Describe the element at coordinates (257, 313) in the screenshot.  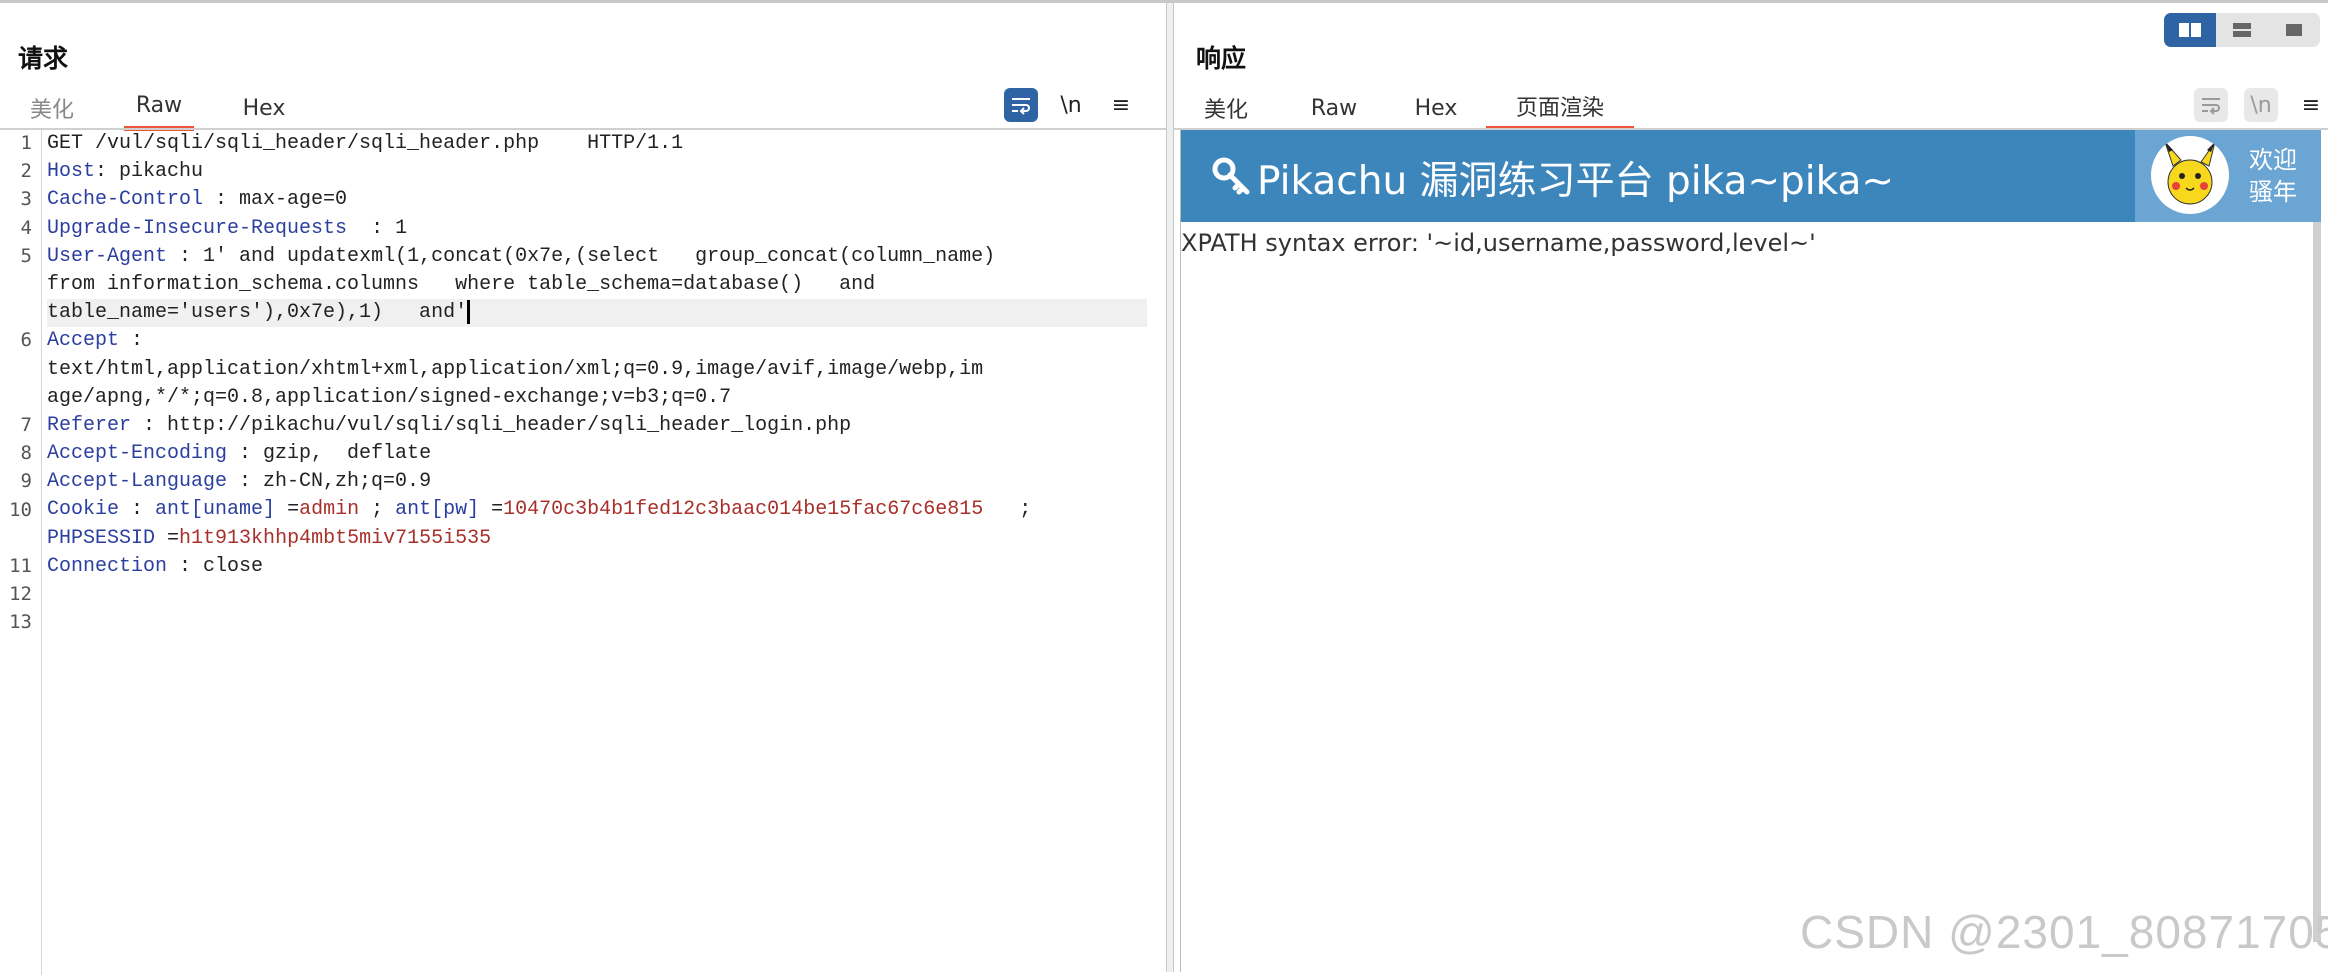
I see `code-text: table_name='users'),0x7e),1) and'` at that location.